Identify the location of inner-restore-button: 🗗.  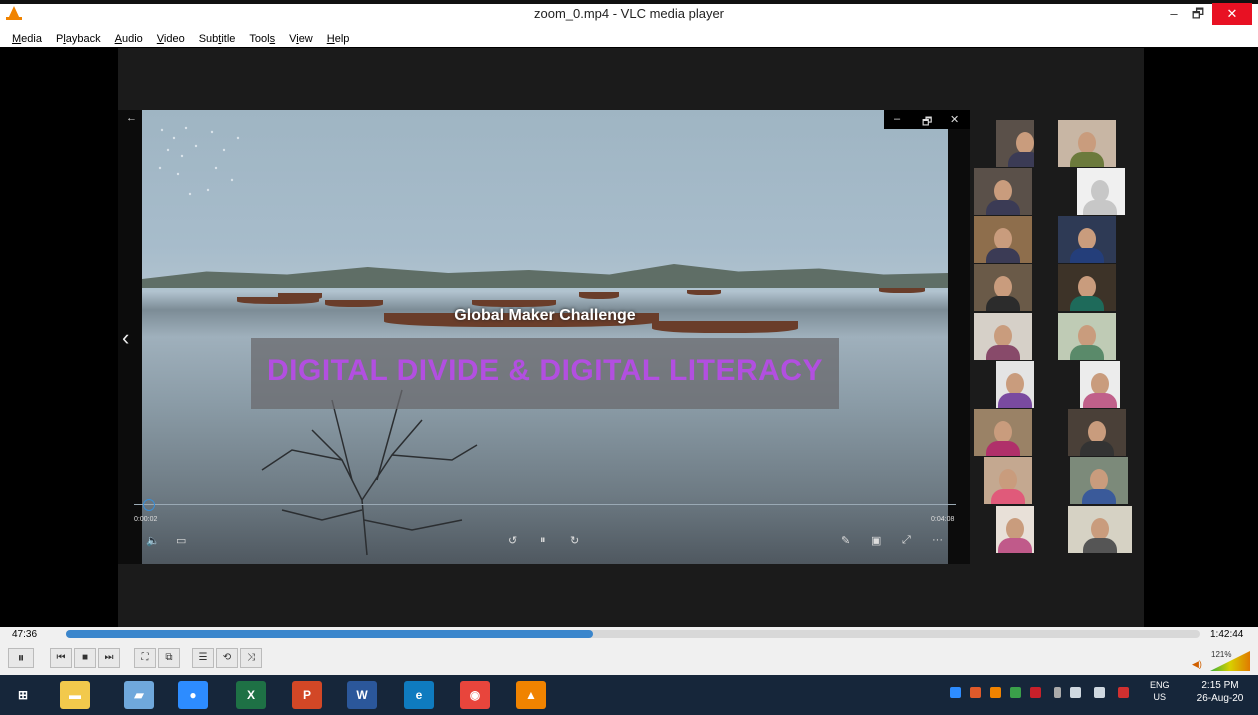
(927, 122).